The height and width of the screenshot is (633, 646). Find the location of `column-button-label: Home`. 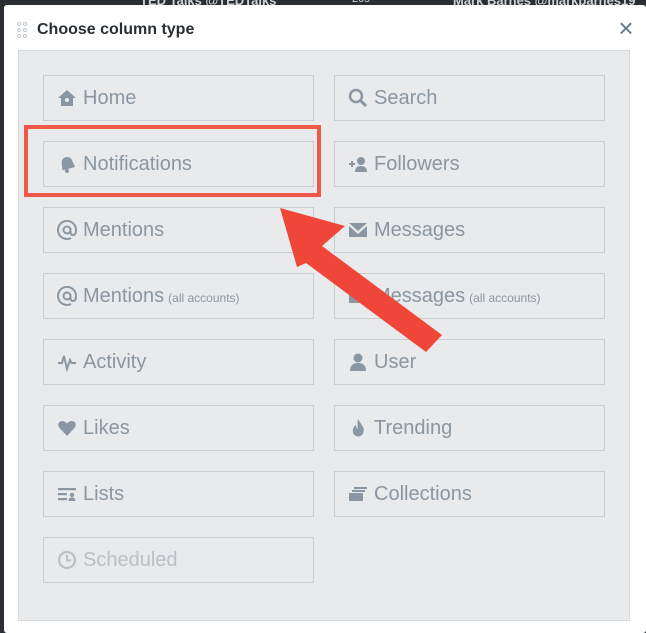

column-button-label: Home is located at coordinates (110, 97).